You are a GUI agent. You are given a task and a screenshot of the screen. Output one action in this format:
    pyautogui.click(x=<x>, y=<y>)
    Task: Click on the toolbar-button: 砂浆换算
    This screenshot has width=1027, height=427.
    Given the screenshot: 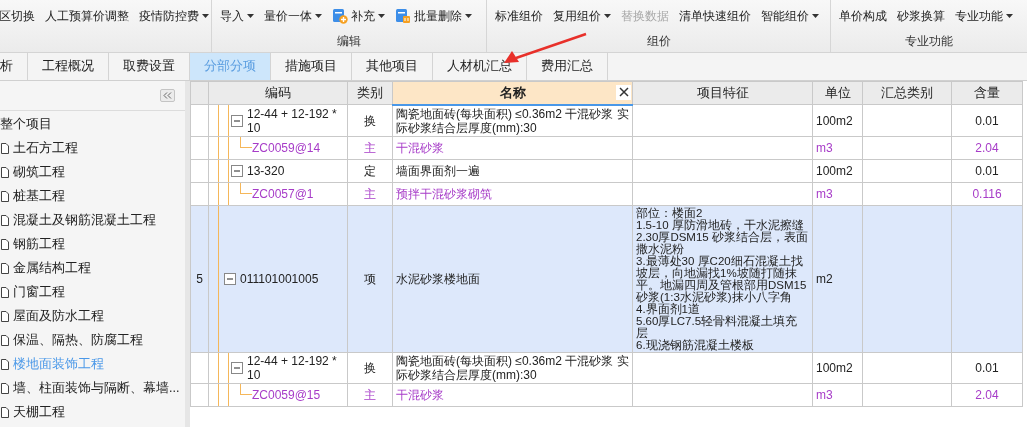 What is the action you would take?
    pyautogui.click(x=921, y=16)
    